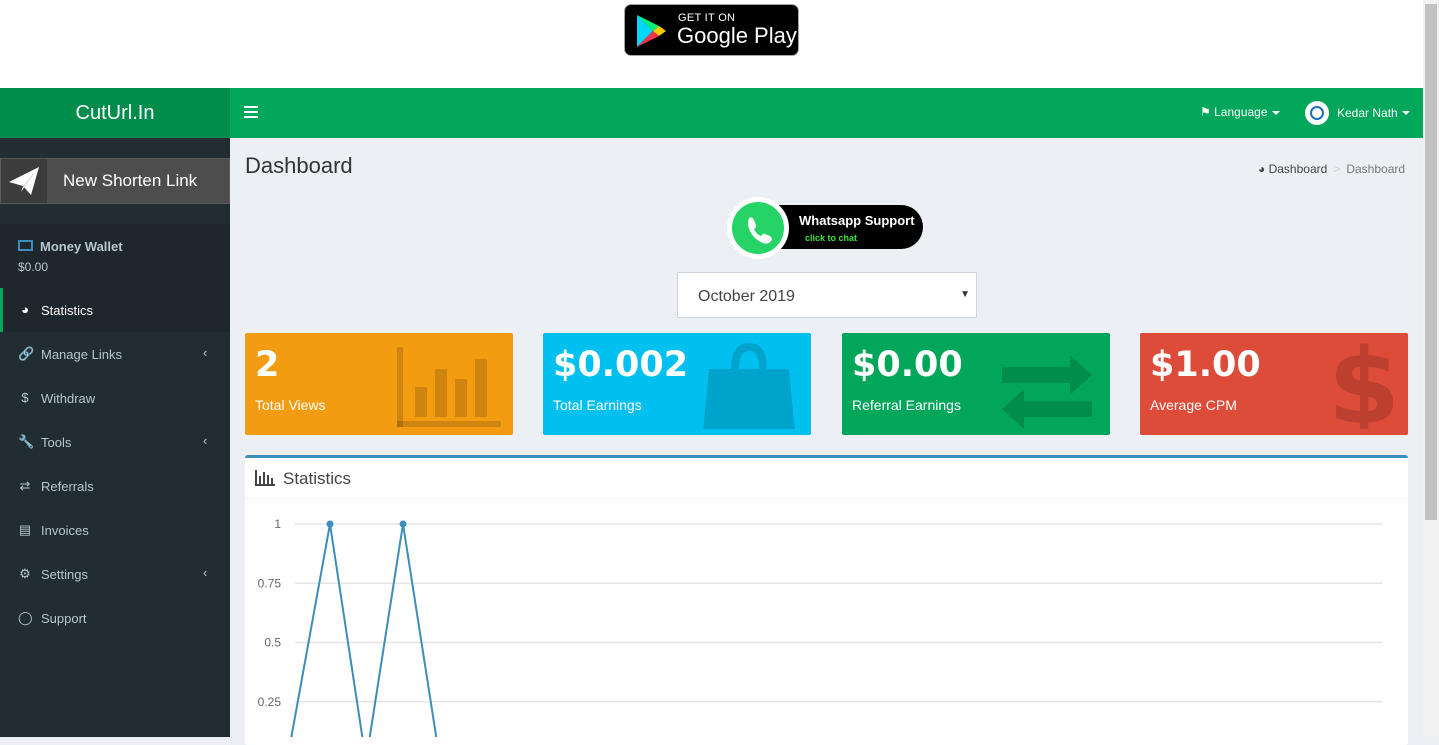  What do you see at coordinates (1376, 169) in the screenshot?
I see `breadcrumb-current: Dashboard` at bounding box center [1376, 169].